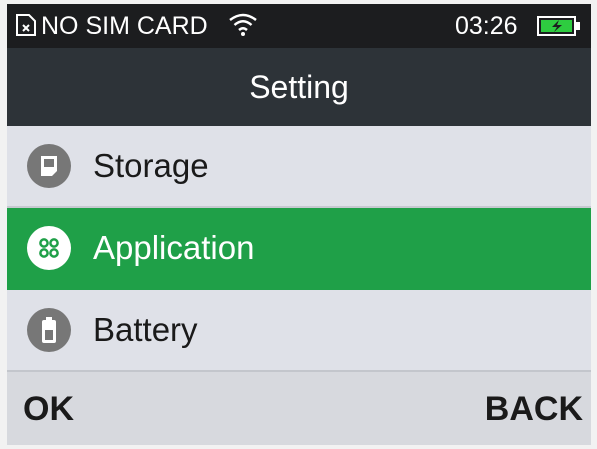 The image size is (597, 449). I want to click on application-icon, so click(49, 248).